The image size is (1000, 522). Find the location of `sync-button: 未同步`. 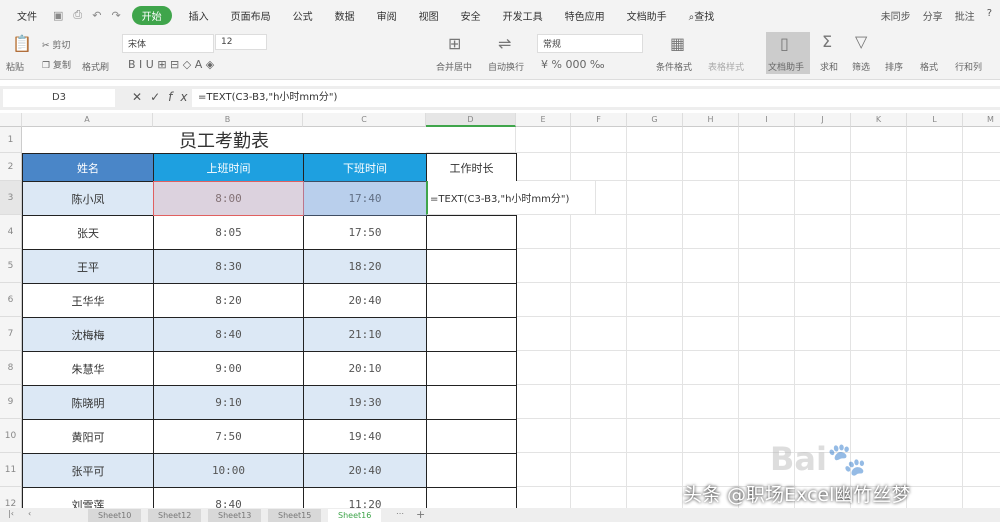

sync-button: 未同步 is located at coordinates (896, 15).